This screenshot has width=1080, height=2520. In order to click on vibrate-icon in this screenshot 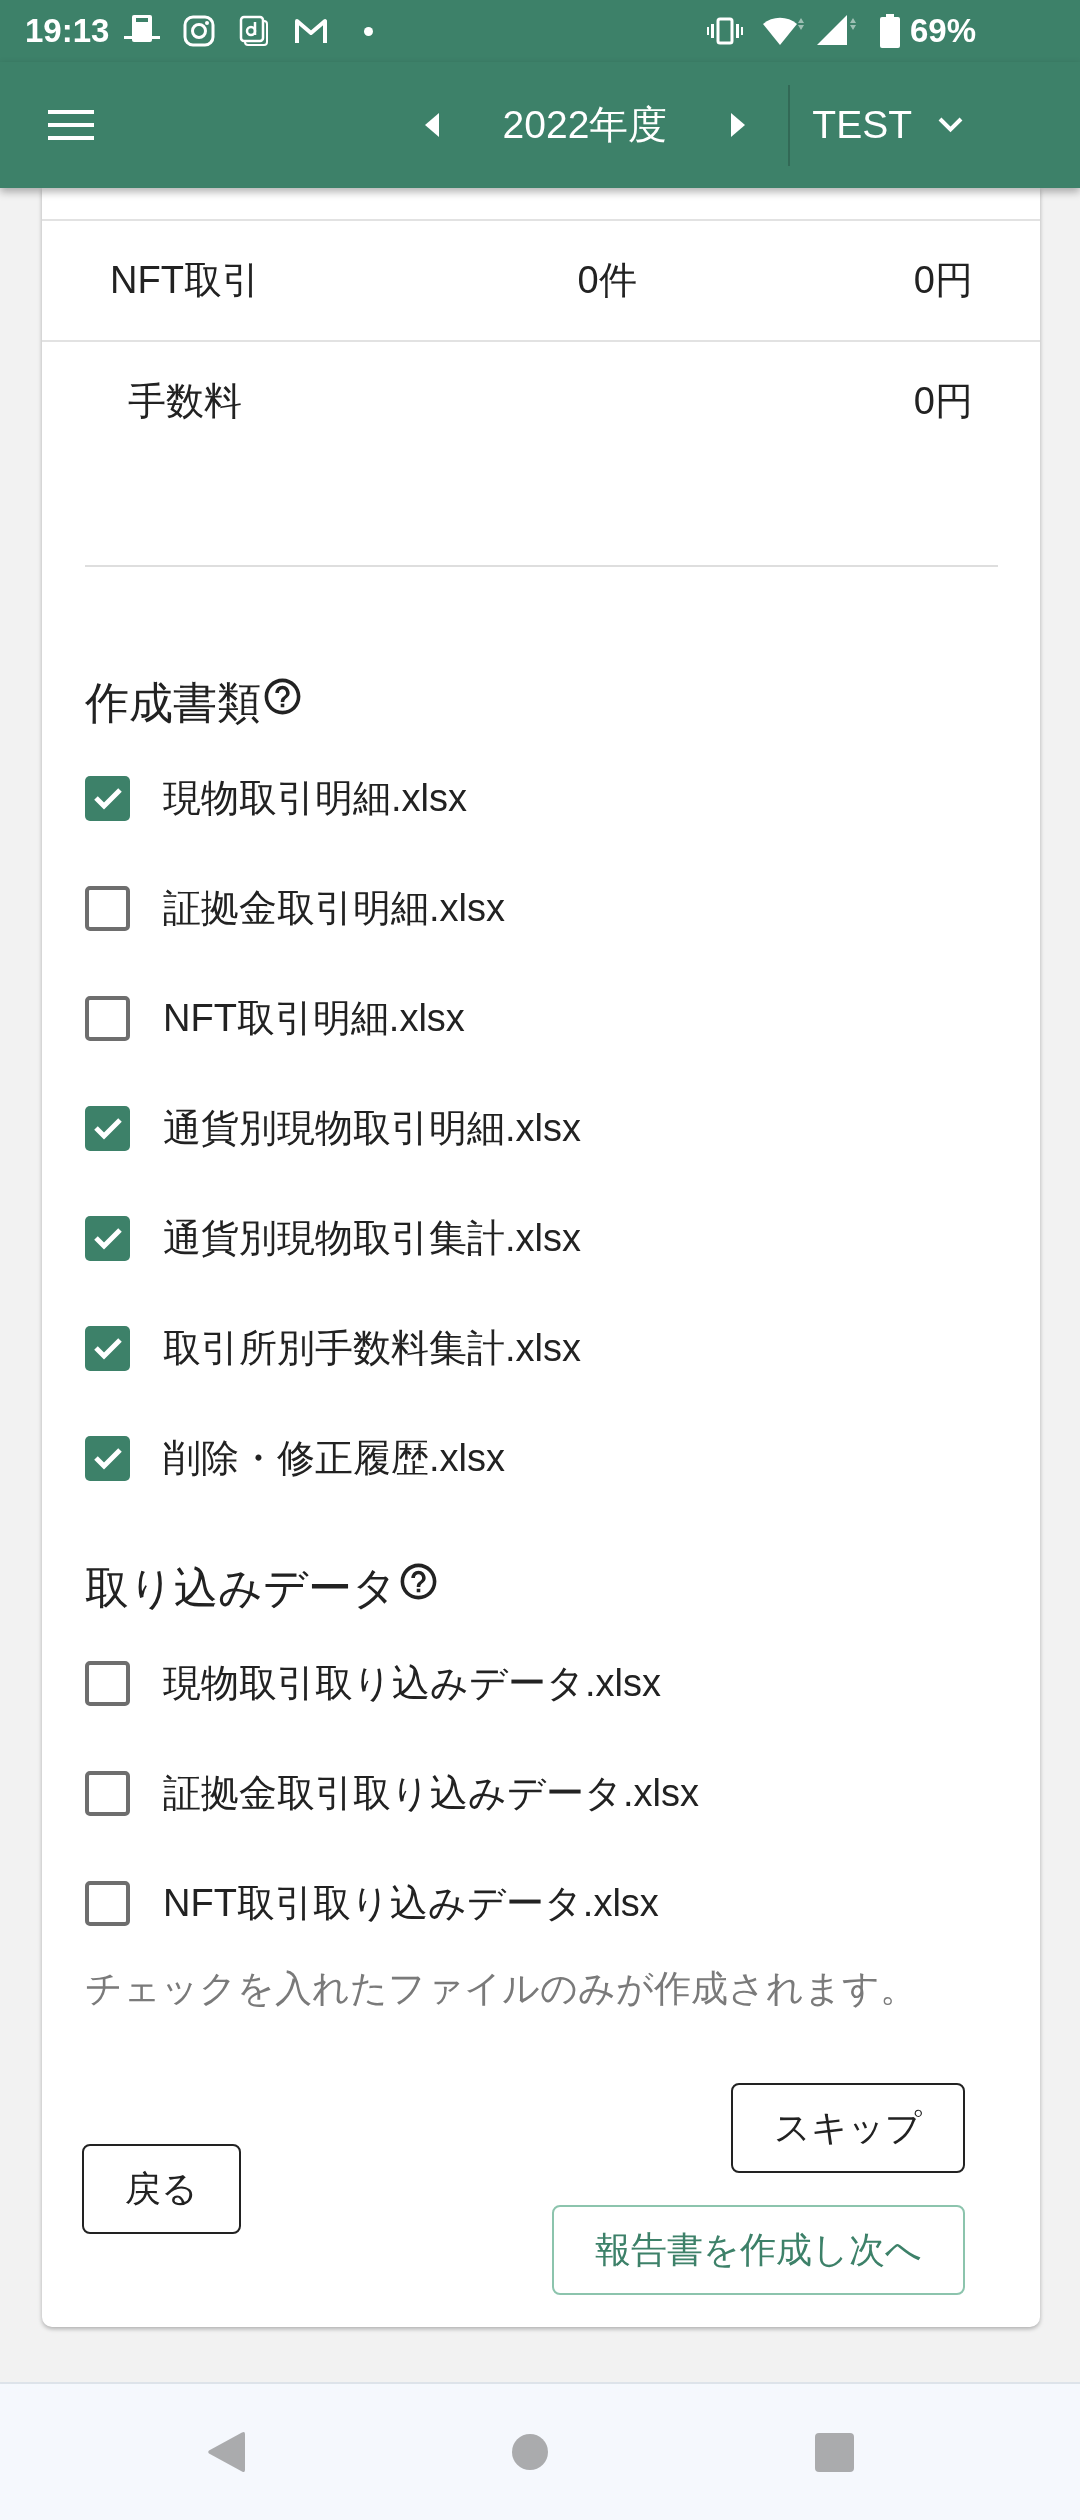, I will do `click(724, 31)`.